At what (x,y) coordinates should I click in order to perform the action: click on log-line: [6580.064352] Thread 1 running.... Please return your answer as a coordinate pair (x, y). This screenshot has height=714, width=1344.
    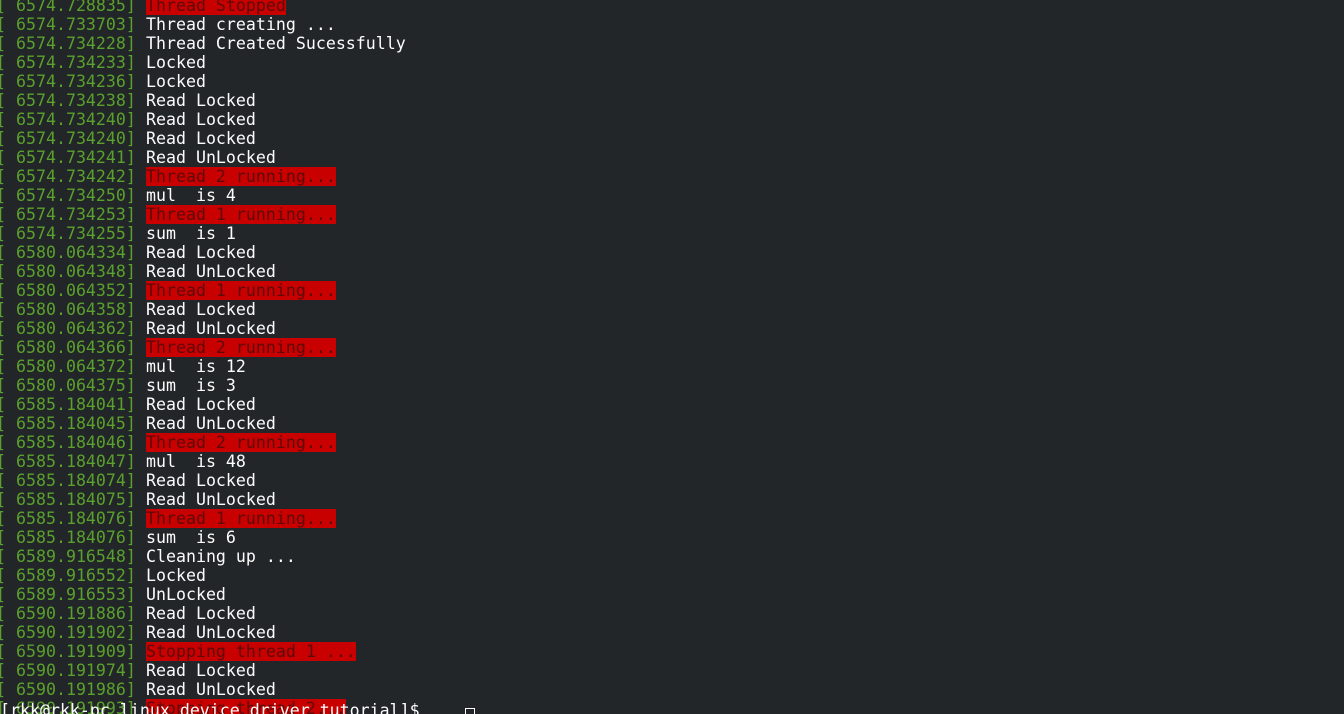
    Looking at the image, I should click on (672, 290).